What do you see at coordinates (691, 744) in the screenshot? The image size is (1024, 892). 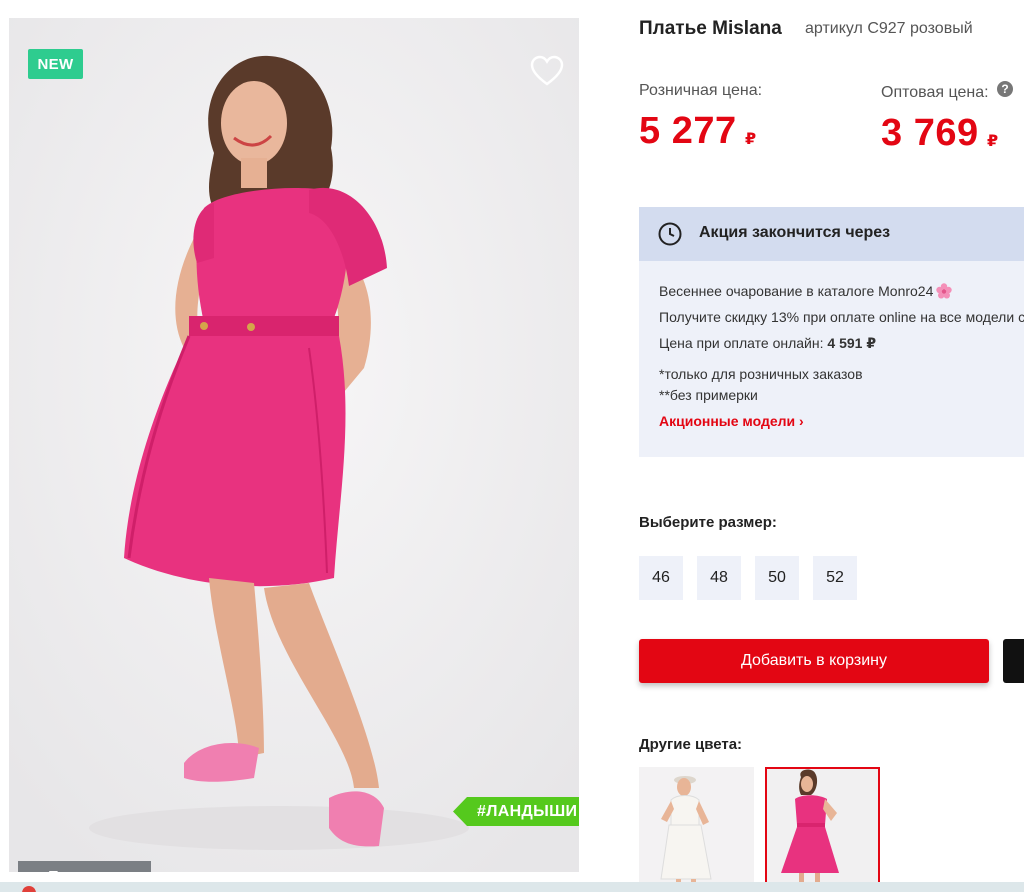 I see `other-colors-label: Другие цвета:` at bounding box center [691, 744].